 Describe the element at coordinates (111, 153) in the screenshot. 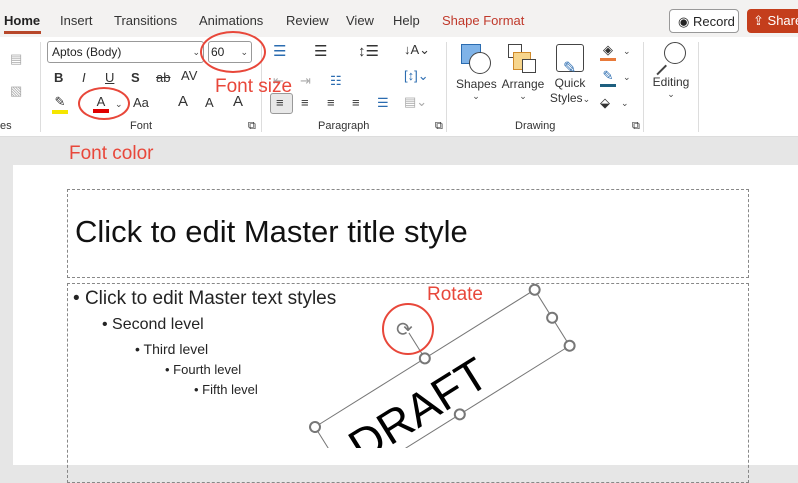

I see `font-color-annotation: Font color` at that location.